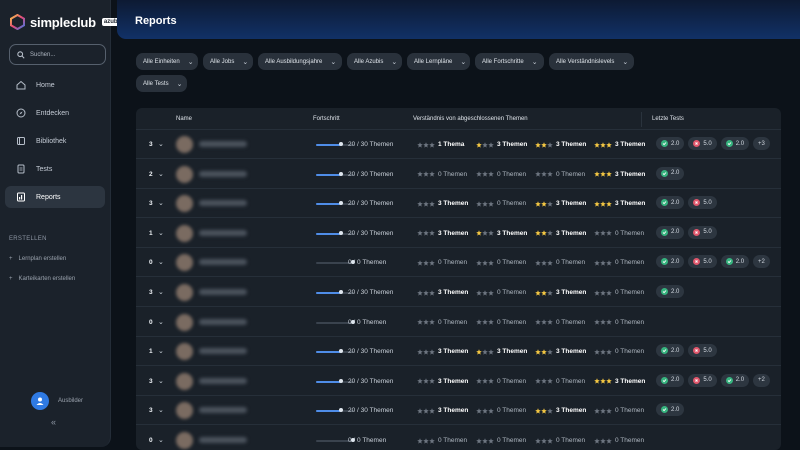  Describe the element at coordinates (37, 259) in the screenshot. I see `create-lernplan-link: + Lernplan erstellen` at that location.